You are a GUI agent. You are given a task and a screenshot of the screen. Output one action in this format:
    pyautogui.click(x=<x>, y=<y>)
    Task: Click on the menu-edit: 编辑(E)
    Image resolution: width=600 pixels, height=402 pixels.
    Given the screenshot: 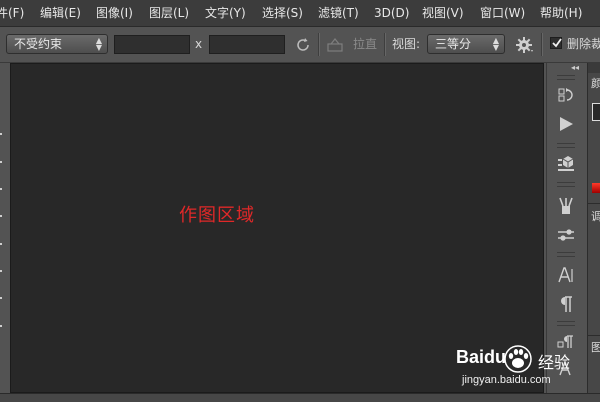 What is the action you would take?
    pyautogui.click(x=60, y=13)
    